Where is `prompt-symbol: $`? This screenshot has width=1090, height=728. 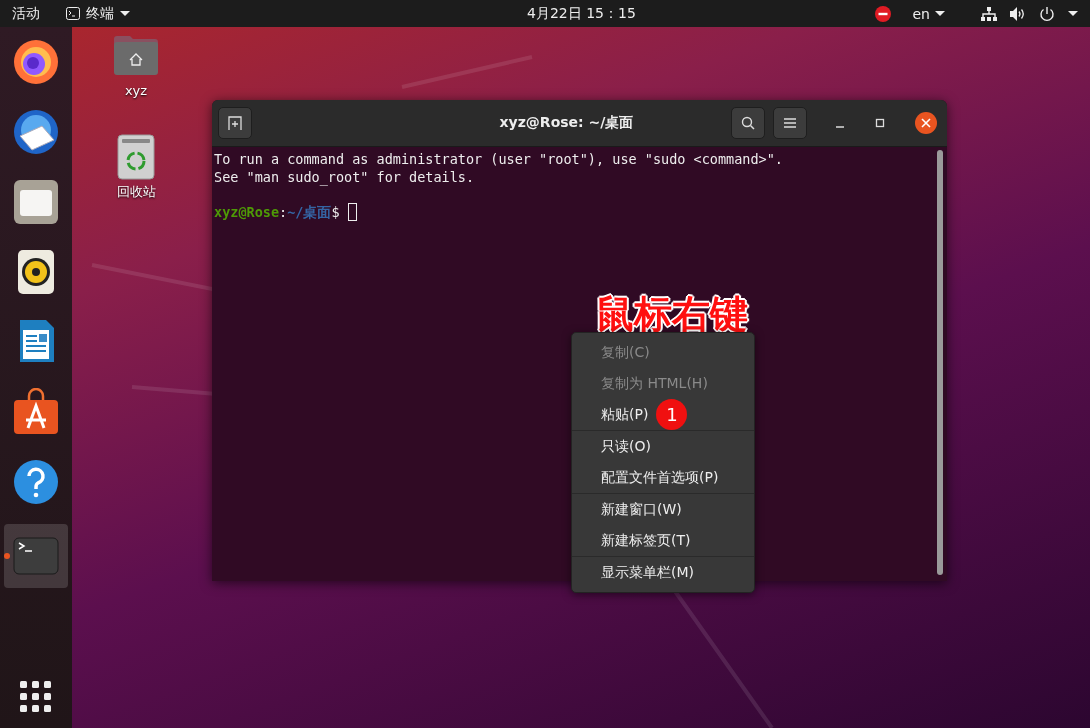
prompt-symbol: $ is located at coordinates (335, 212).